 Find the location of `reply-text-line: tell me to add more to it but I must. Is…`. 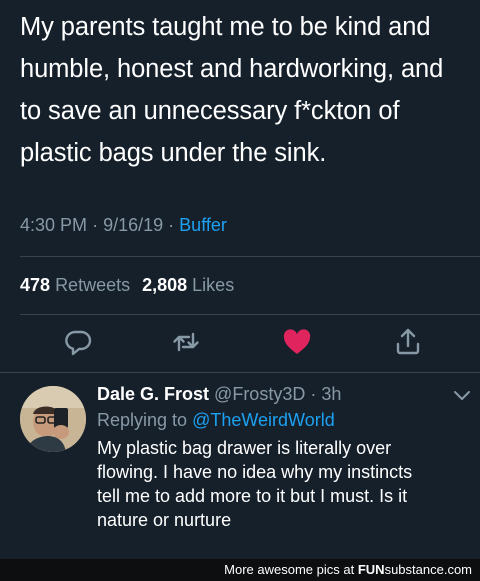

reply-text-line: tell me to add more to it but I must. Is… is located at coordinates (252, 496).